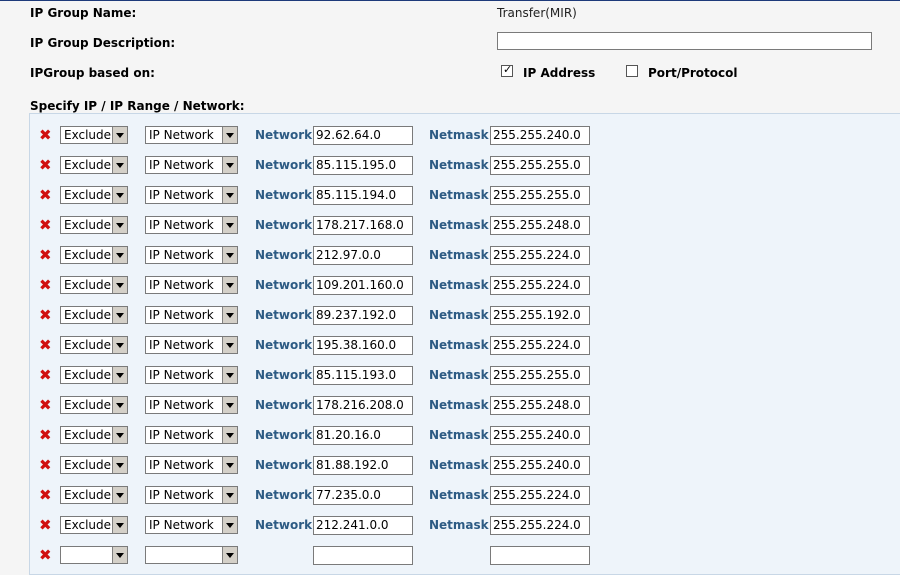  Describe the element at coordinates (540, 315) in the screenshot. I see `netmask-input: 255.255.192.0` at that location.